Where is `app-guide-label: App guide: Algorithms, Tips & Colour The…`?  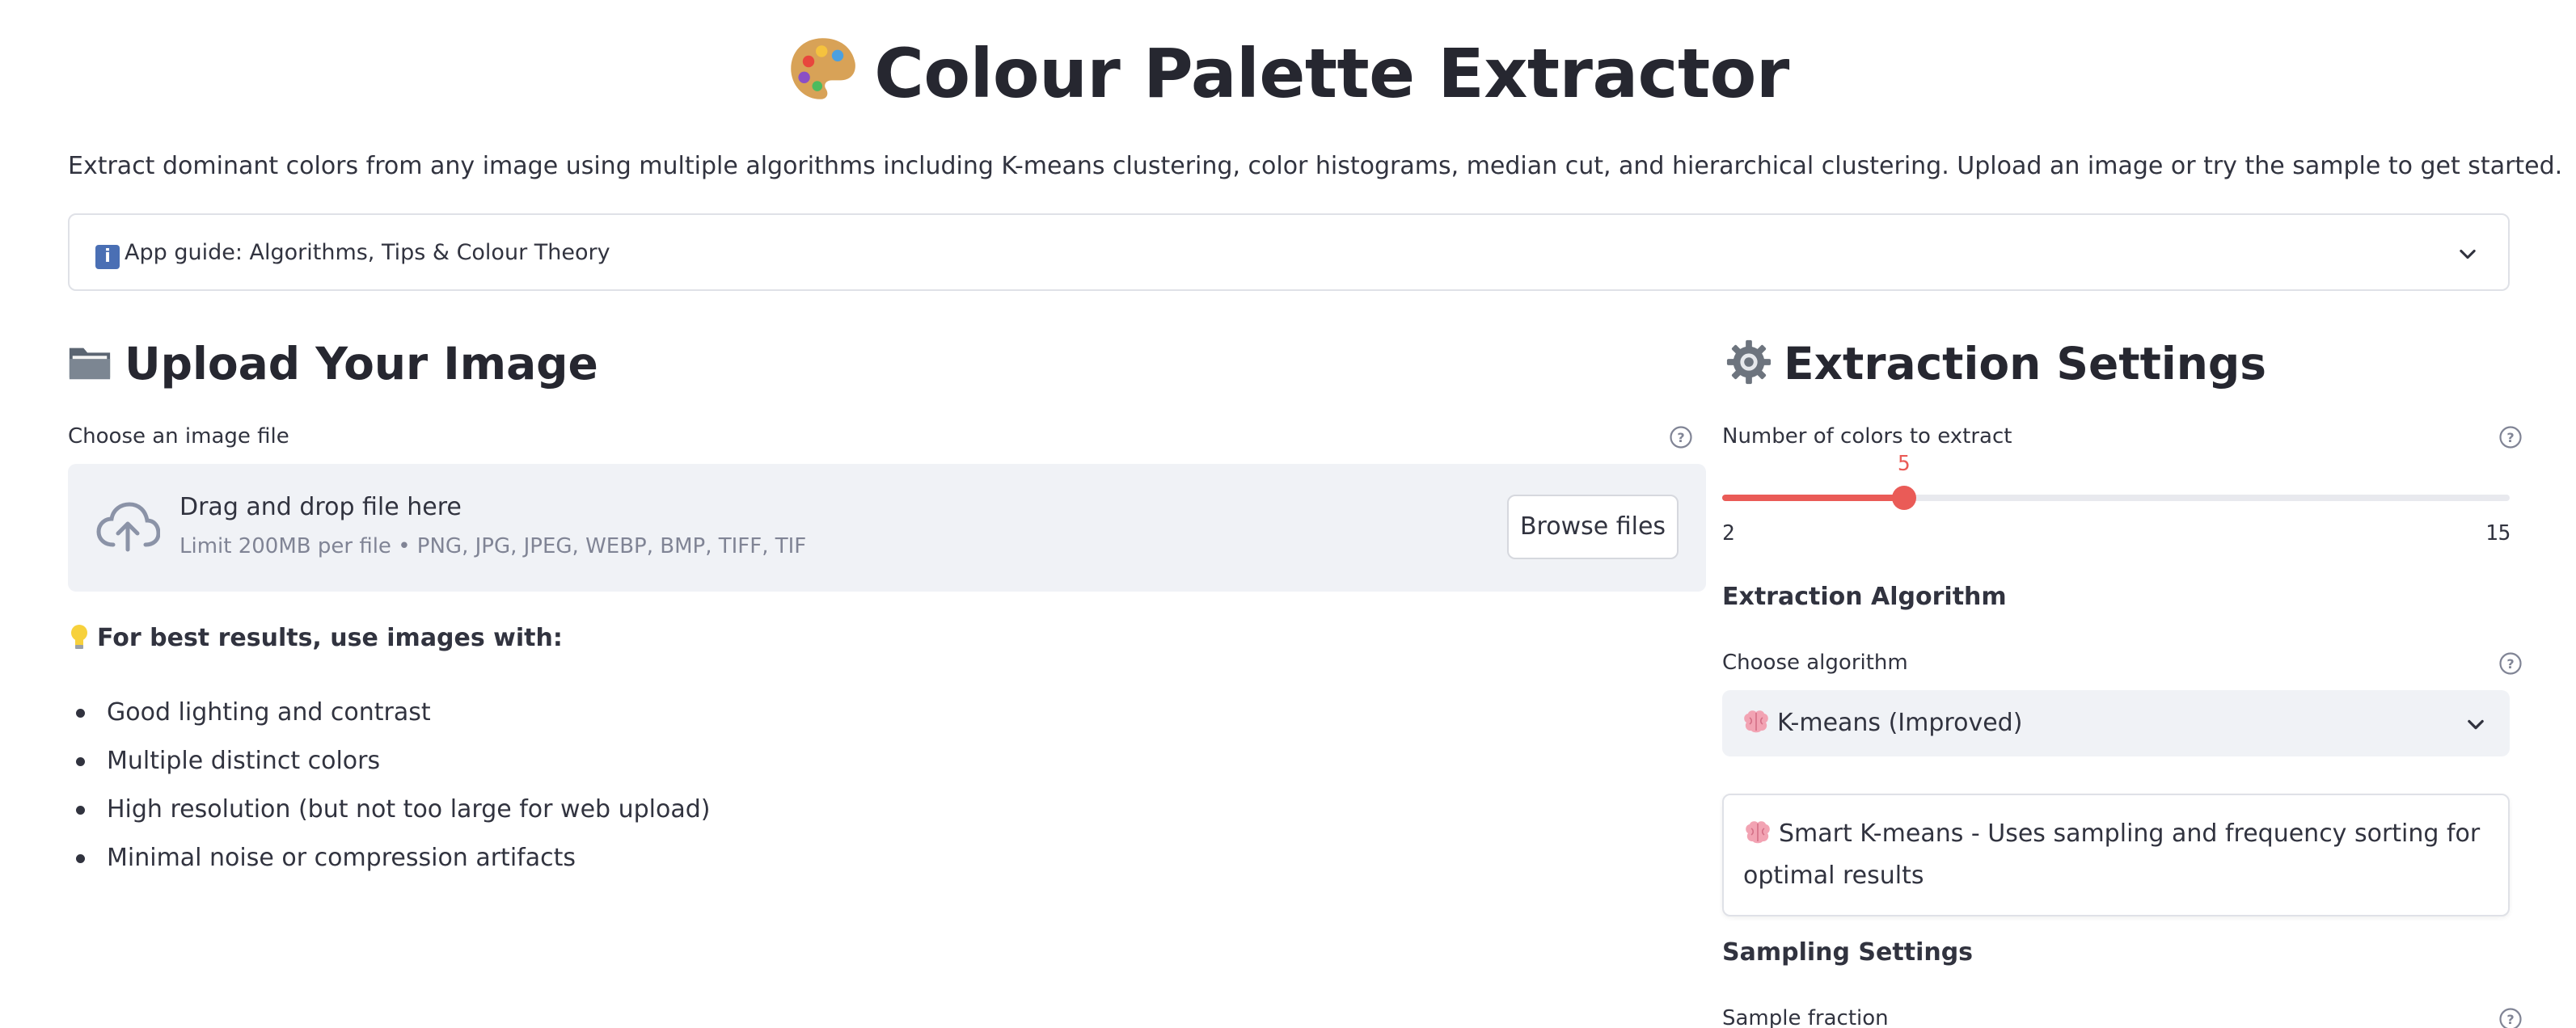 app-guide-label: App guide: Algorithms, Tips & Colour The… is located at coordinates (367, 252).